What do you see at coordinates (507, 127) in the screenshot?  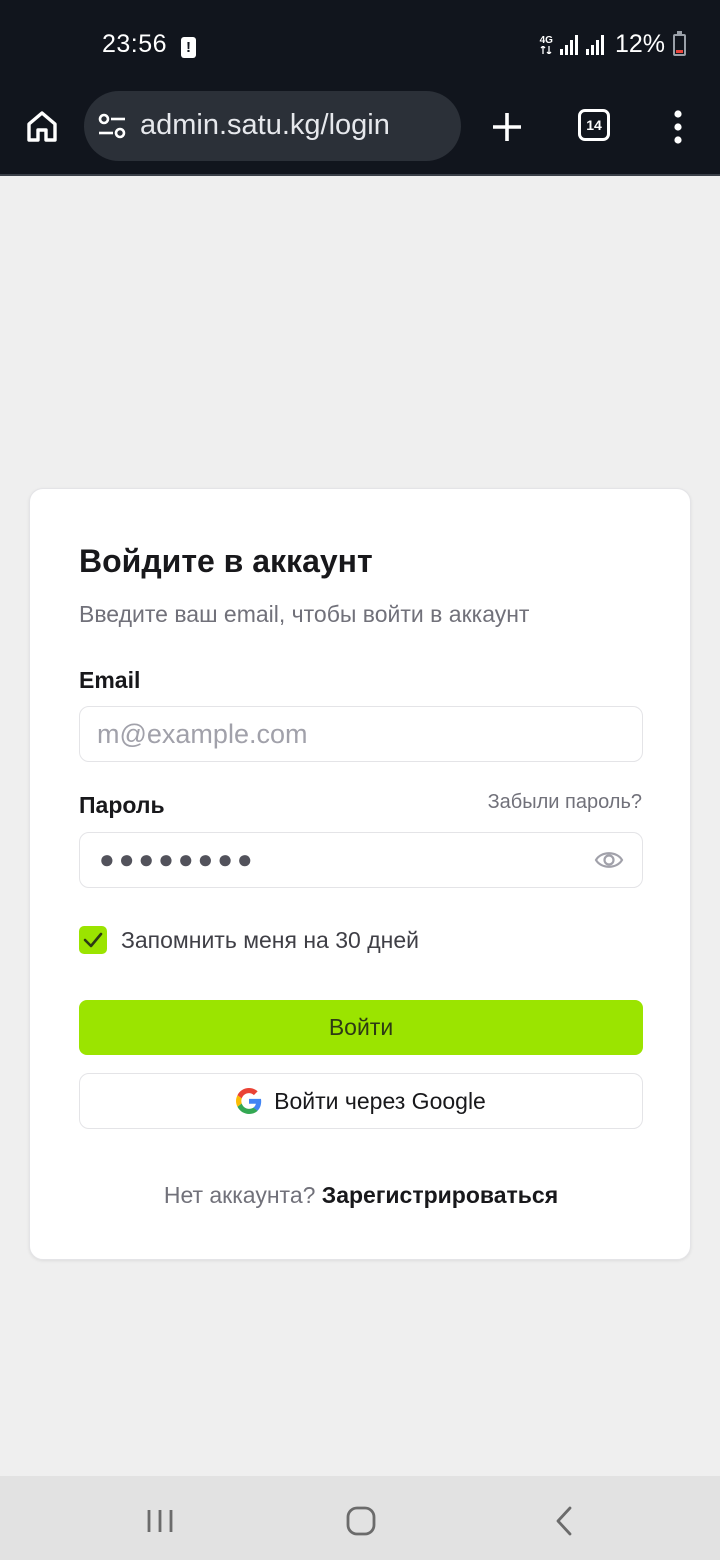 I see `plus-icon` at bounding box center [507, 127].